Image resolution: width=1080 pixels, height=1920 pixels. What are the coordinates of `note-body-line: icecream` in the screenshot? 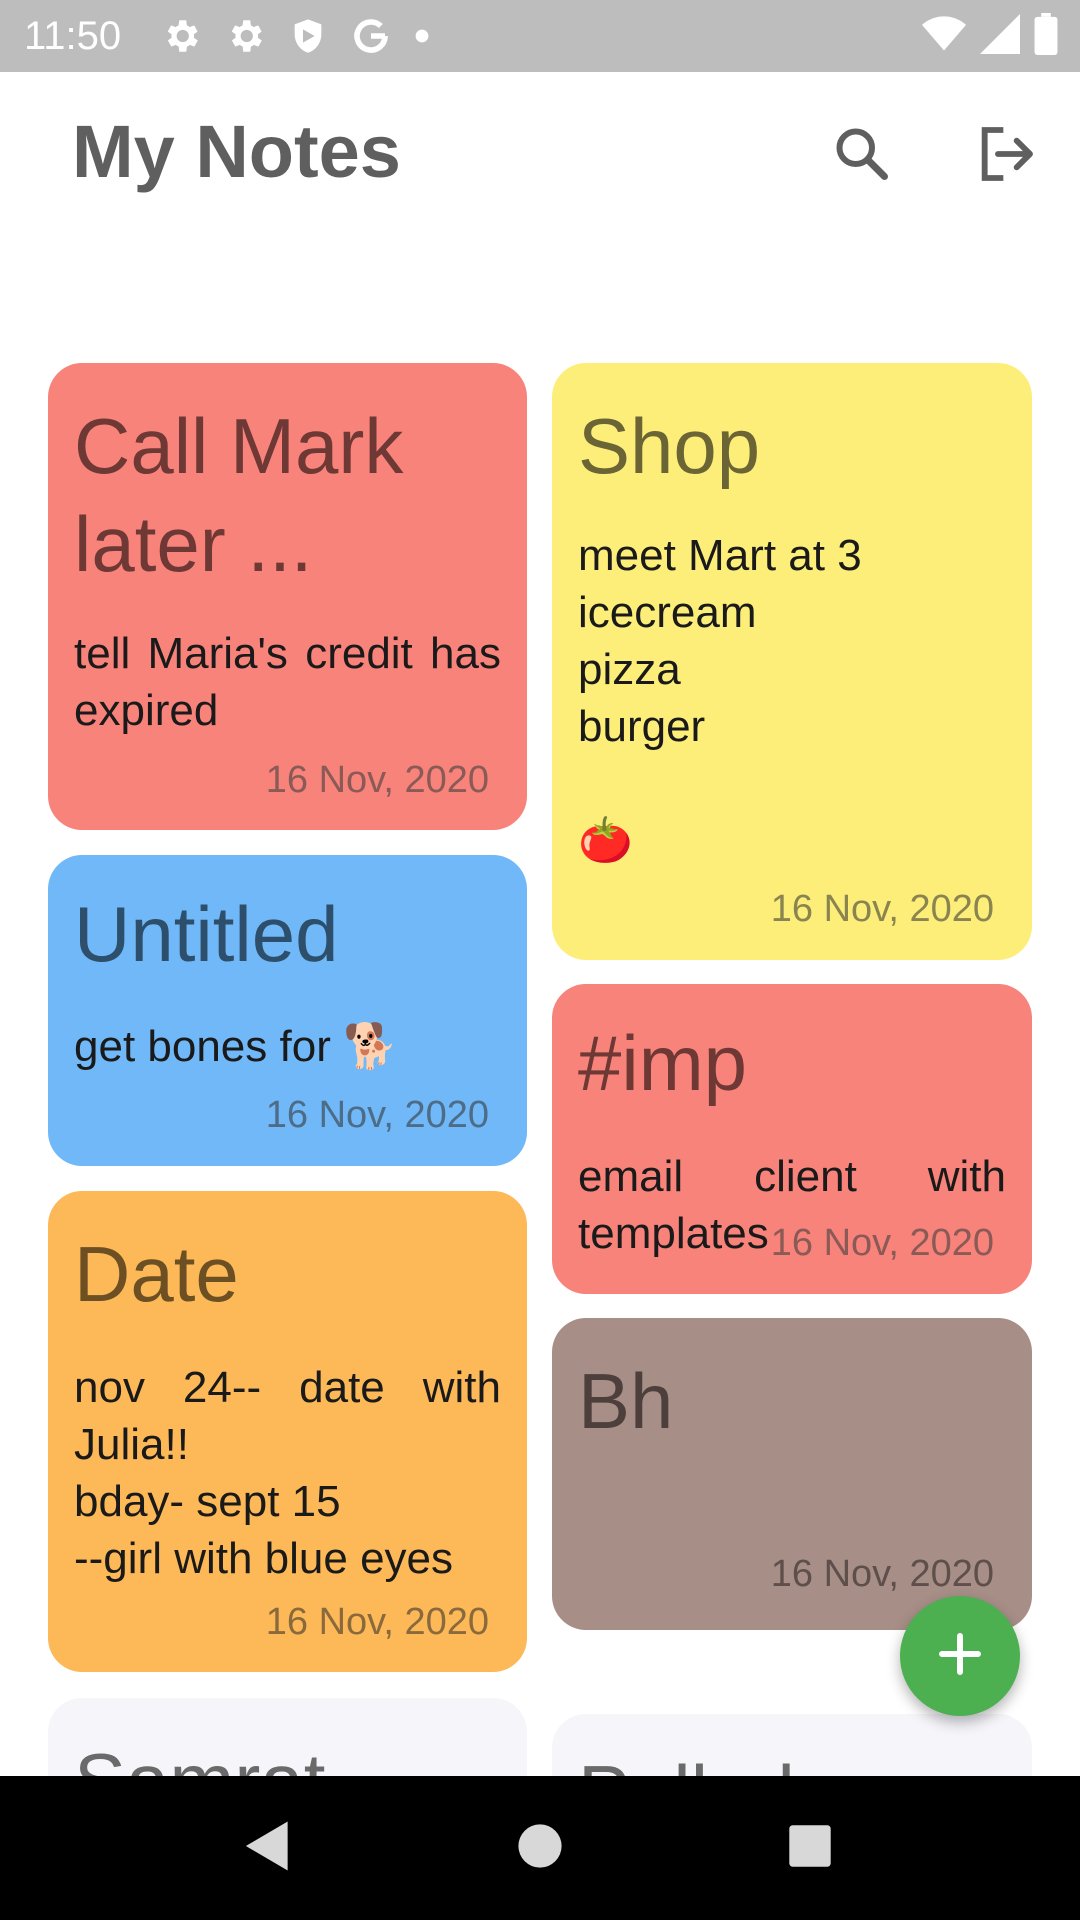 It's located at (667, 612).